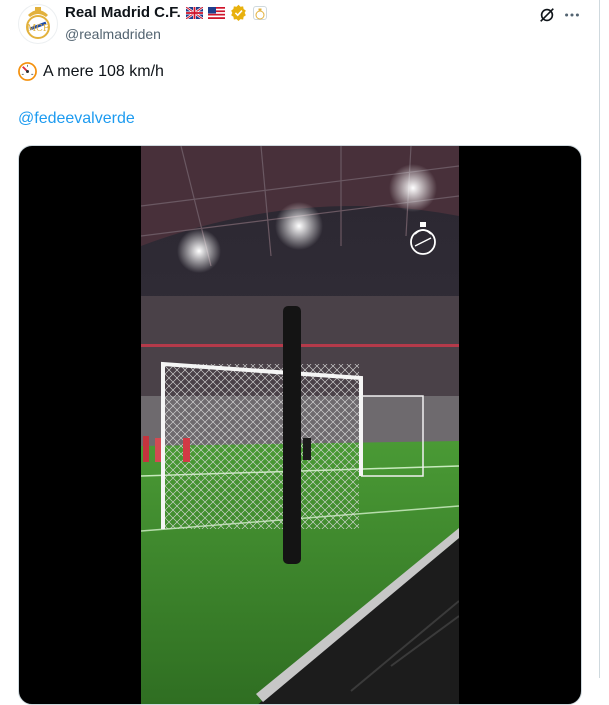 Image resolution: width=609 pixels, height=705 pixels. I want to click on author-name-row: Real Madrid C.F., so click(166, 12).